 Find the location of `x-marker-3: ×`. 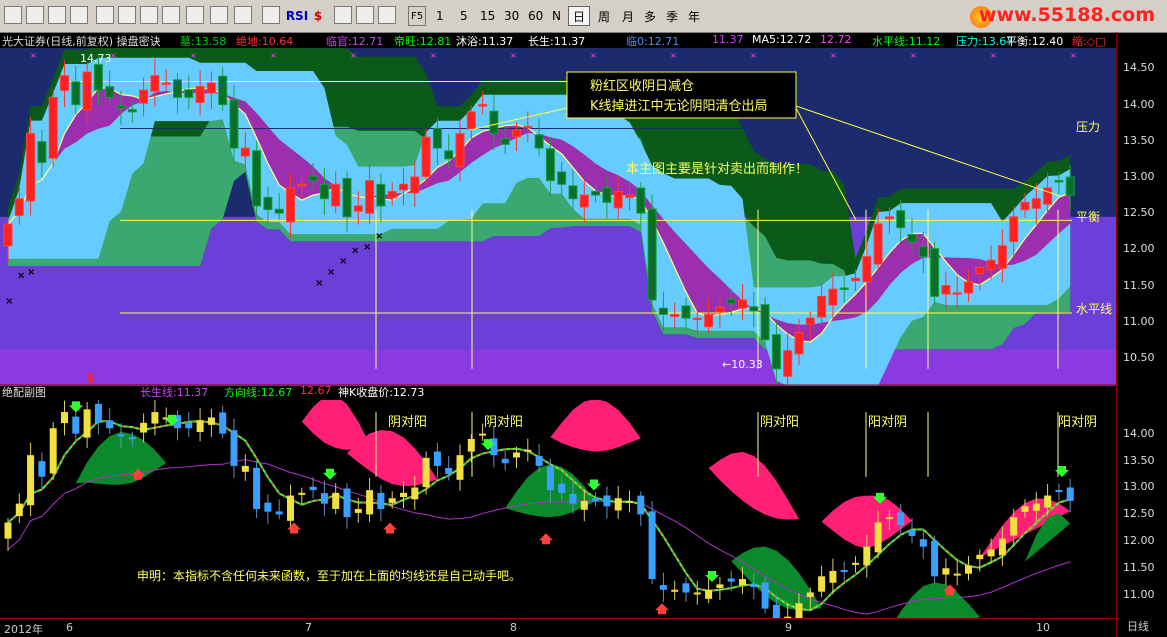

x-marker-3: × is located at coordinates (319, 283).